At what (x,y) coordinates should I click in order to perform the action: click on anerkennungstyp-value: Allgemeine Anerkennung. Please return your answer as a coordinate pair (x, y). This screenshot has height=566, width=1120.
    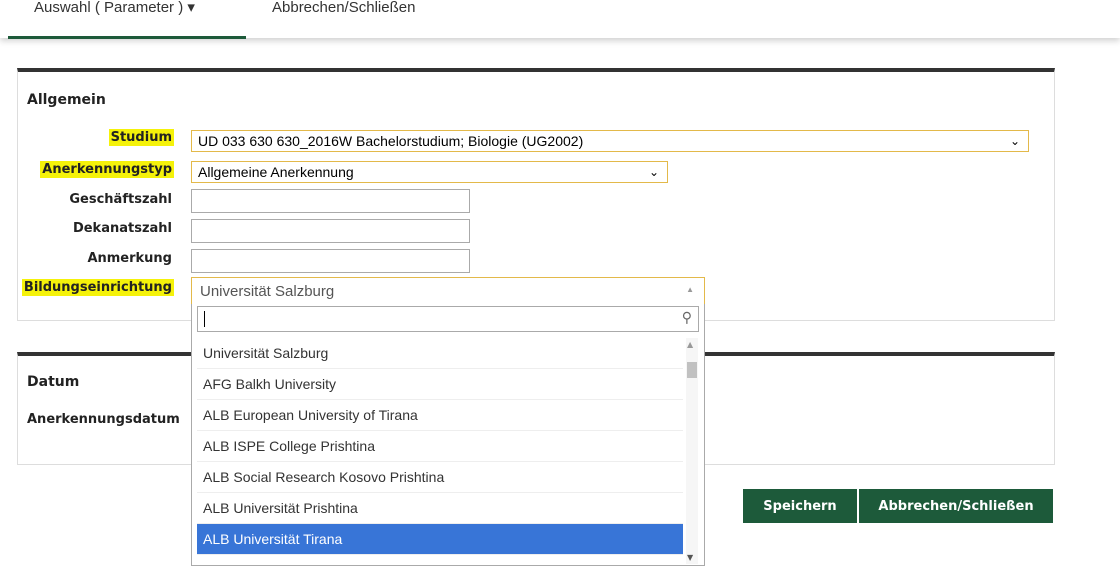
    Looking at the image, I should click on (276, 172).